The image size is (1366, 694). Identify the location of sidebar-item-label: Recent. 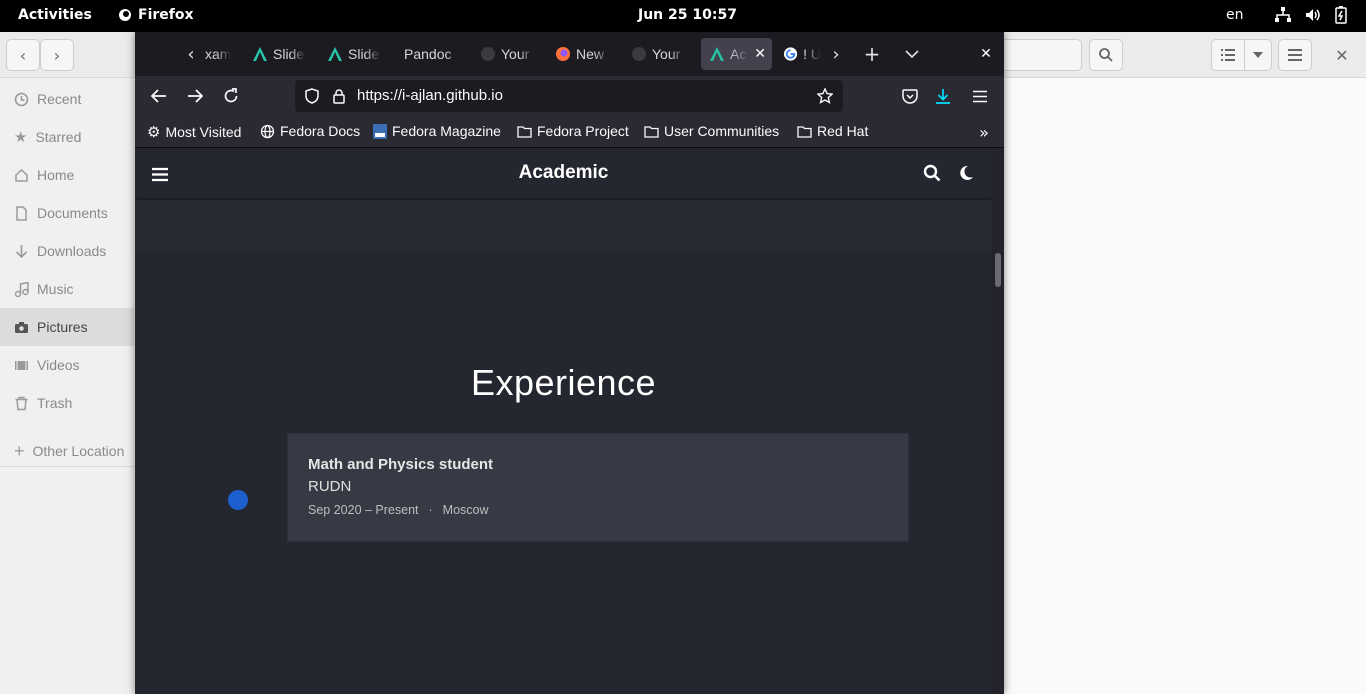
(59, 99).